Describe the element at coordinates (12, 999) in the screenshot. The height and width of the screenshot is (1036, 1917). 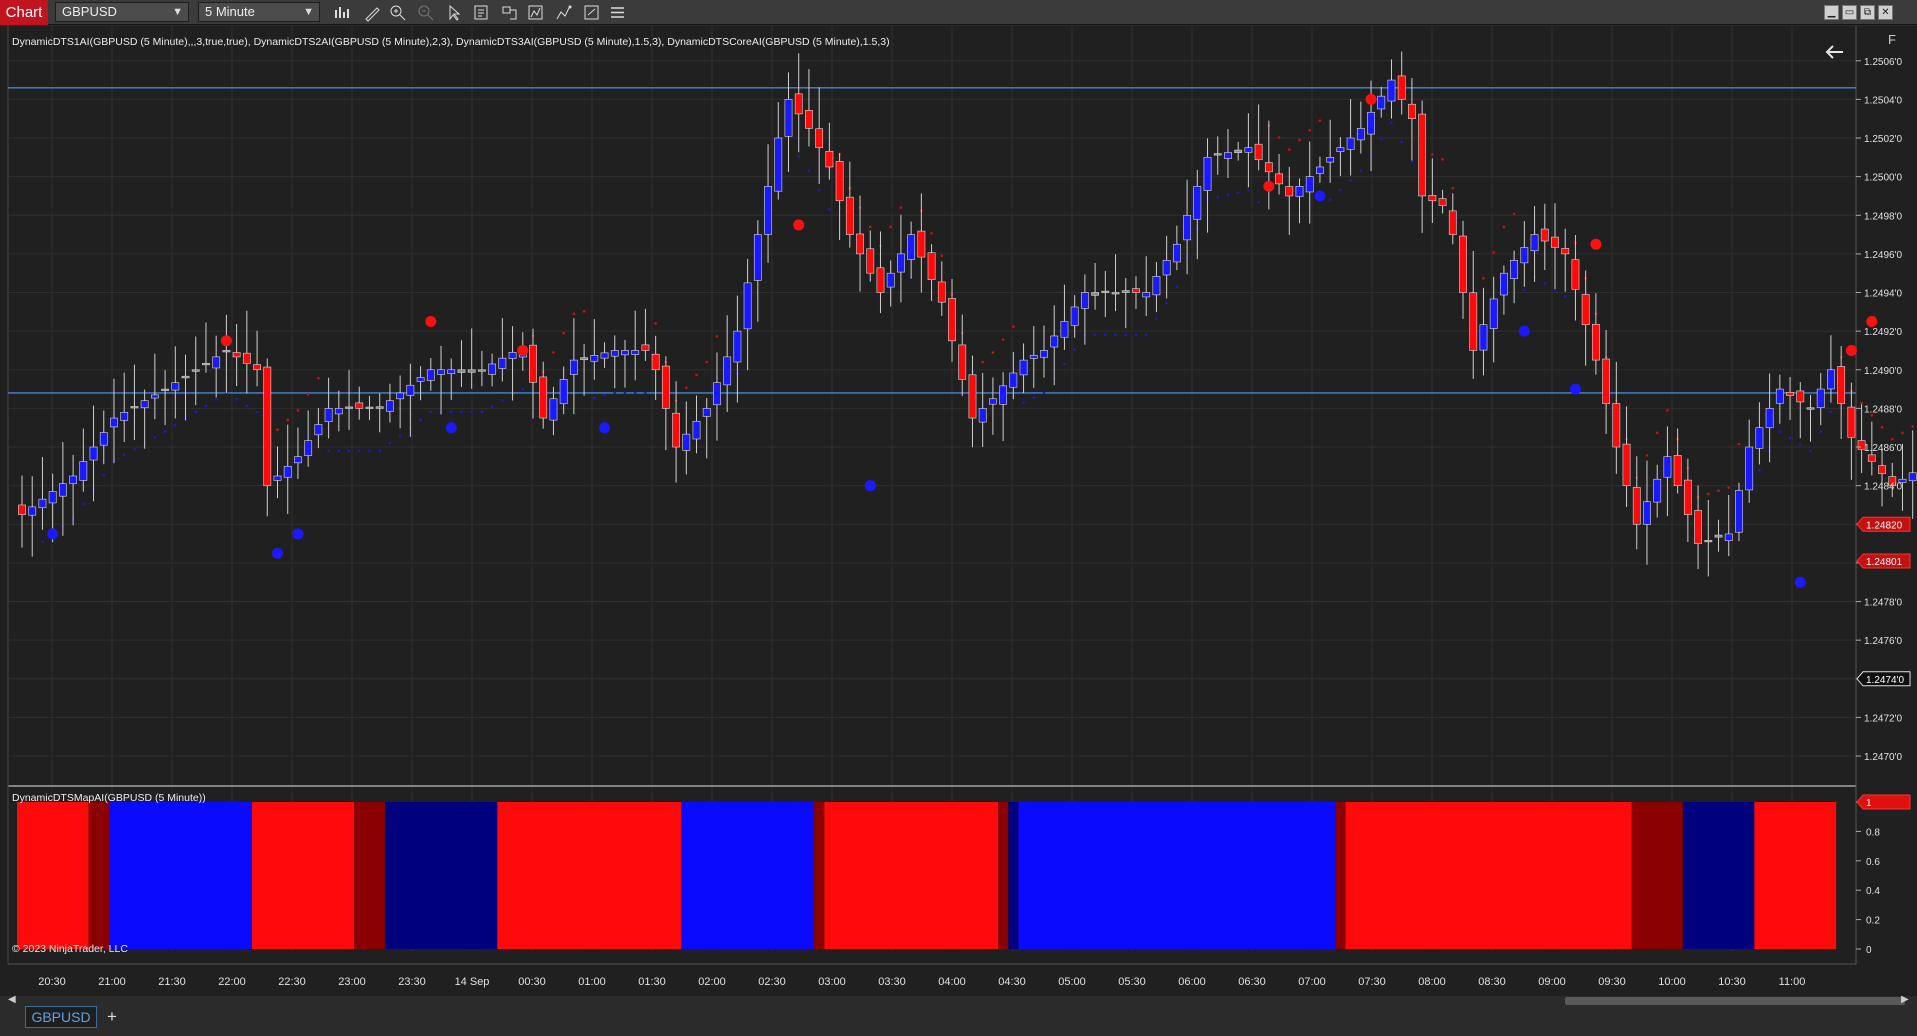
I see `scroll-left-icon: ◀` at that location.